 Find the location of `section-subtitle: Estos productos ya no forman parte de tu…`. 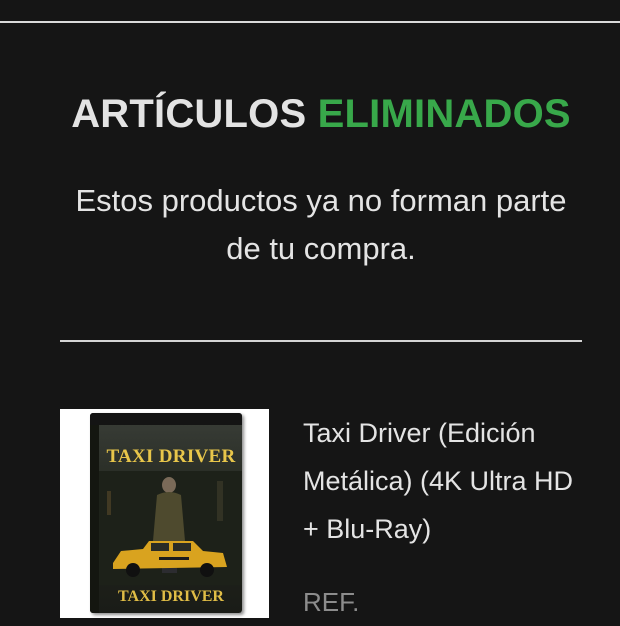

section-subtitle: Estos productos ya no forman parte de tu… is located at coordinates (321, 224).